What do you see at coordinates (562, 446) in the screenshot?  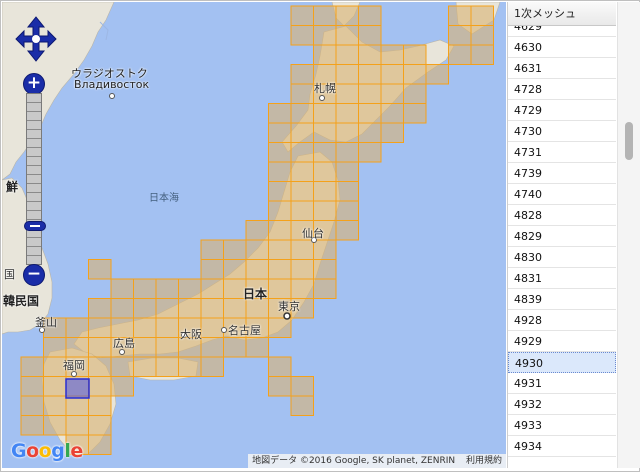 I see `list-item: 4934` at bounding box center [562, 446].